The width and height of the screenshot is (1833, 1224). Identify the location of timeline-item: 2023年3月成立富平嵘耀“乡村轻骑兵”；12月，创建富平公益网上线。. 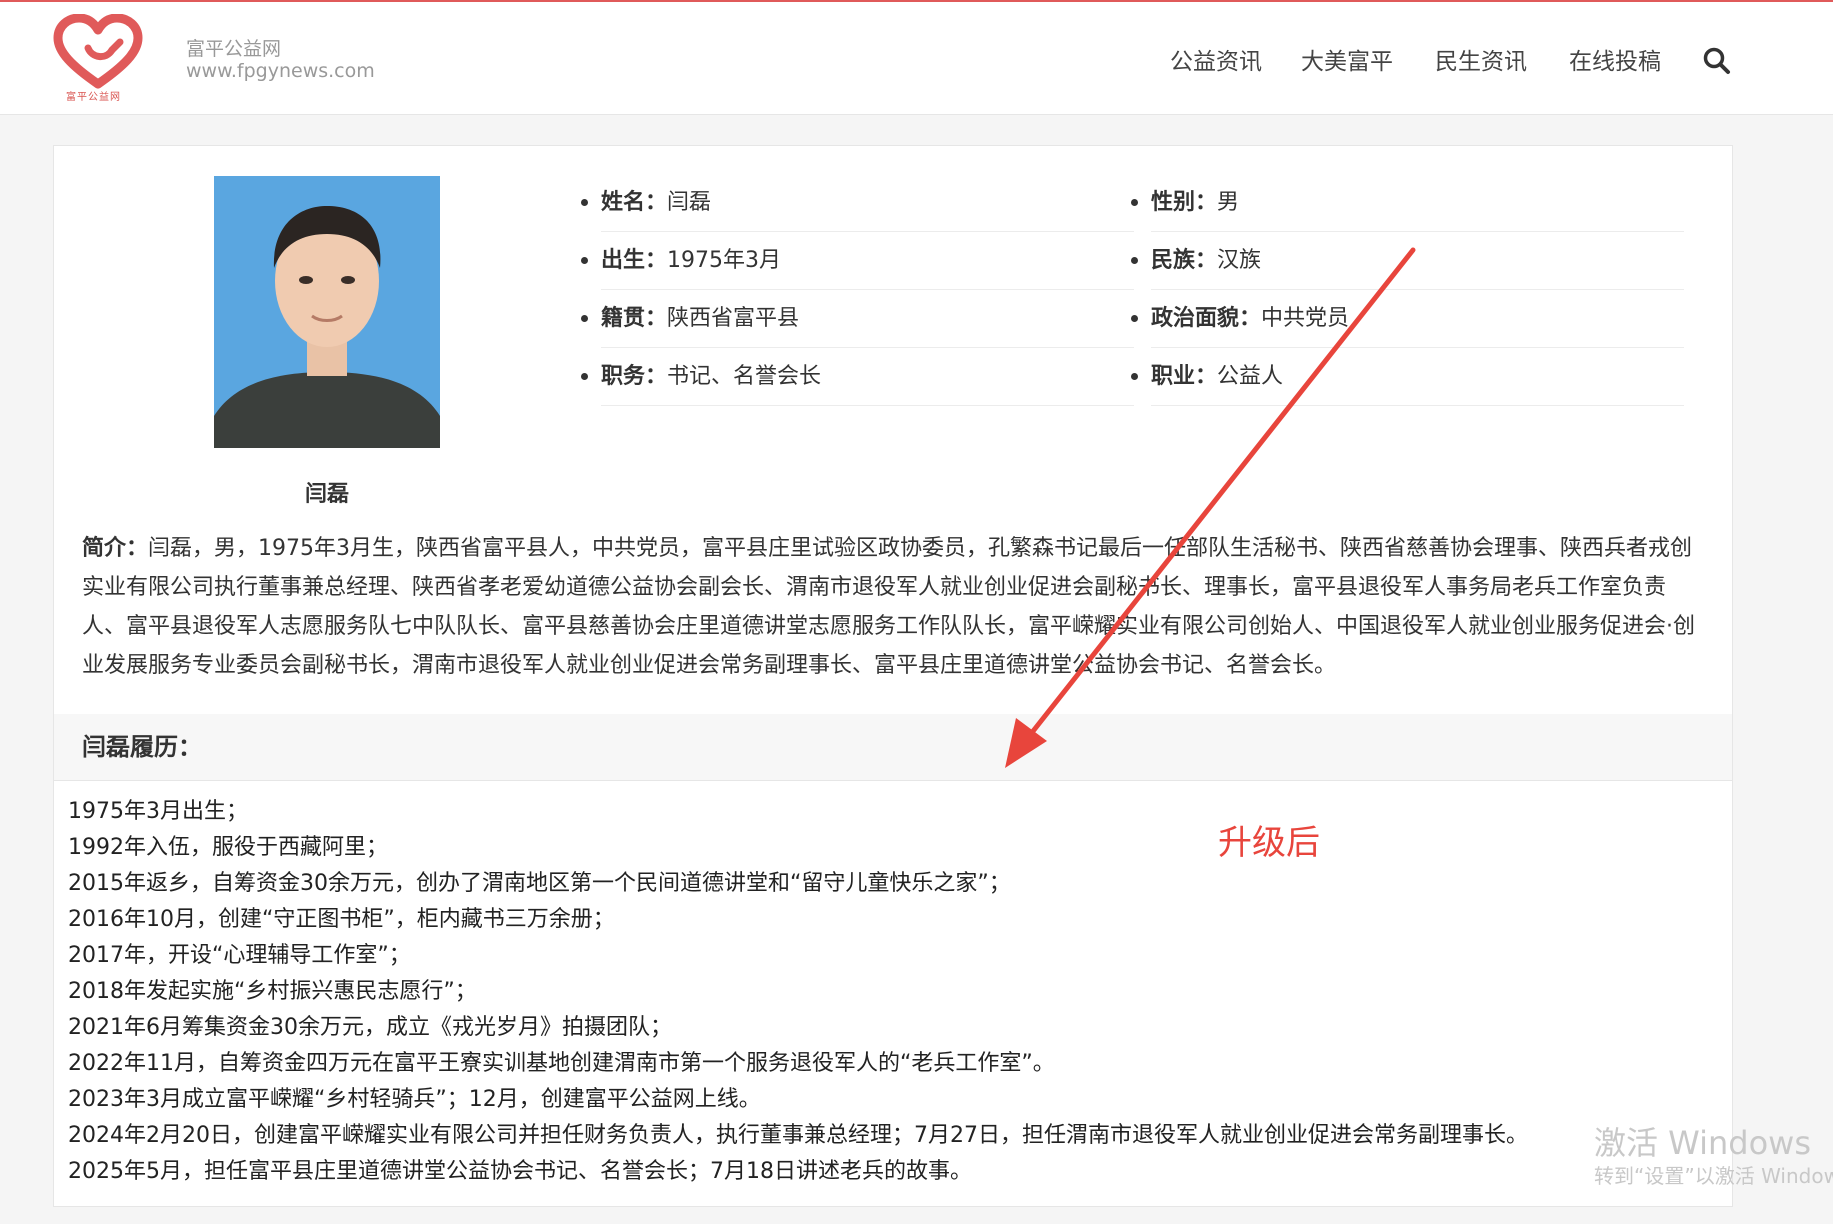
(414, 1099).